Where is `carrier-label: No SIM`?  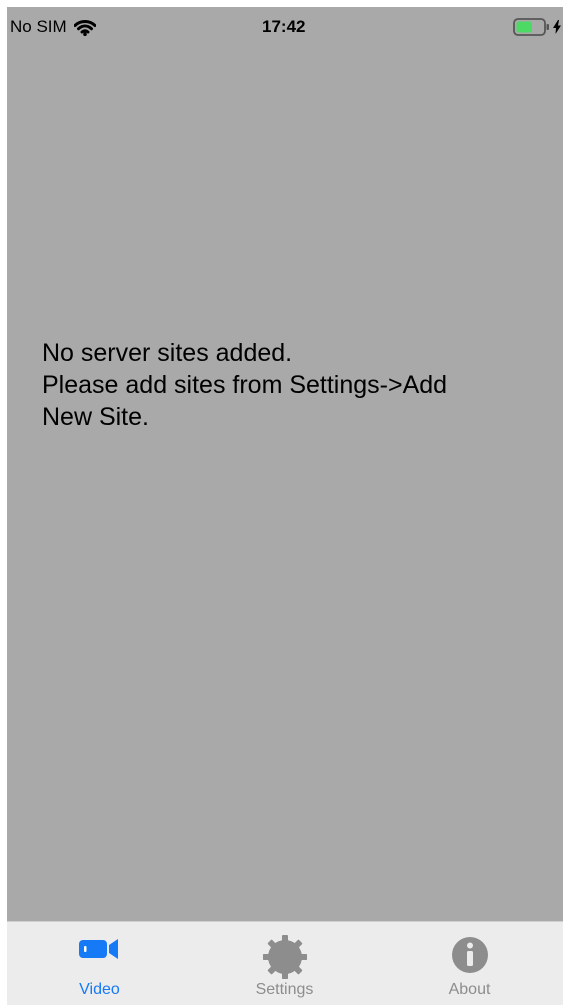
carrier-label: No SIM is located at coordinates (38, 26).